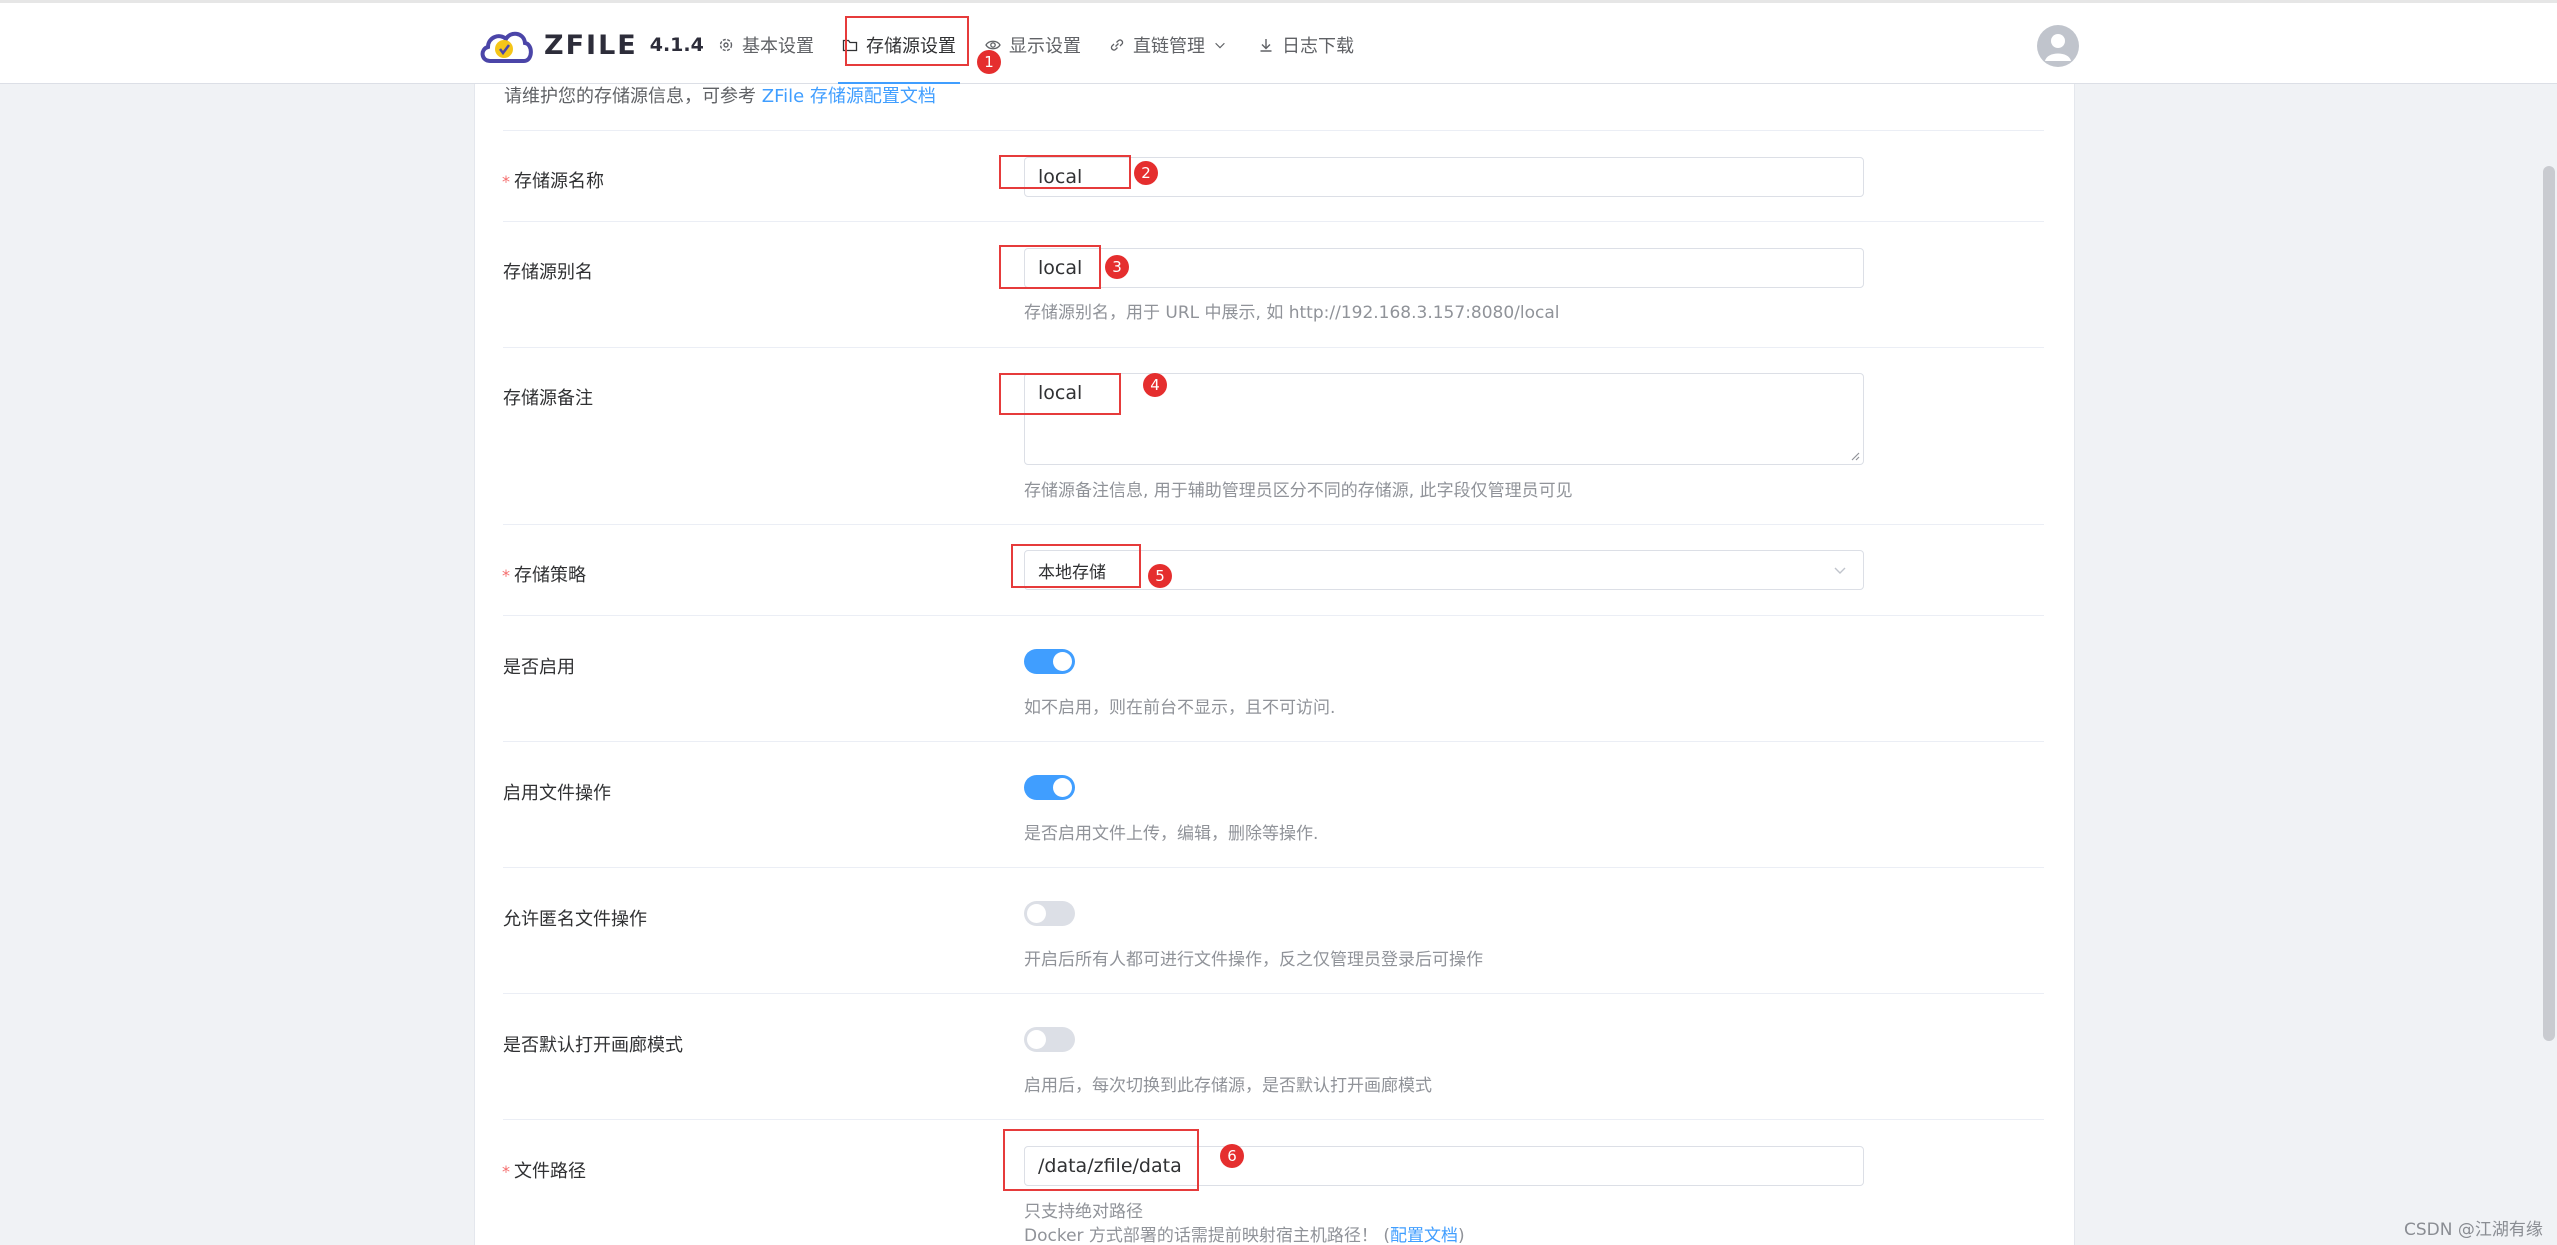 The width and height of the screenshot is (2557, 1245). Describe the element at coordinates (539, 667) in the screenshot. I see `enabled-label: 是否启用` at that location.